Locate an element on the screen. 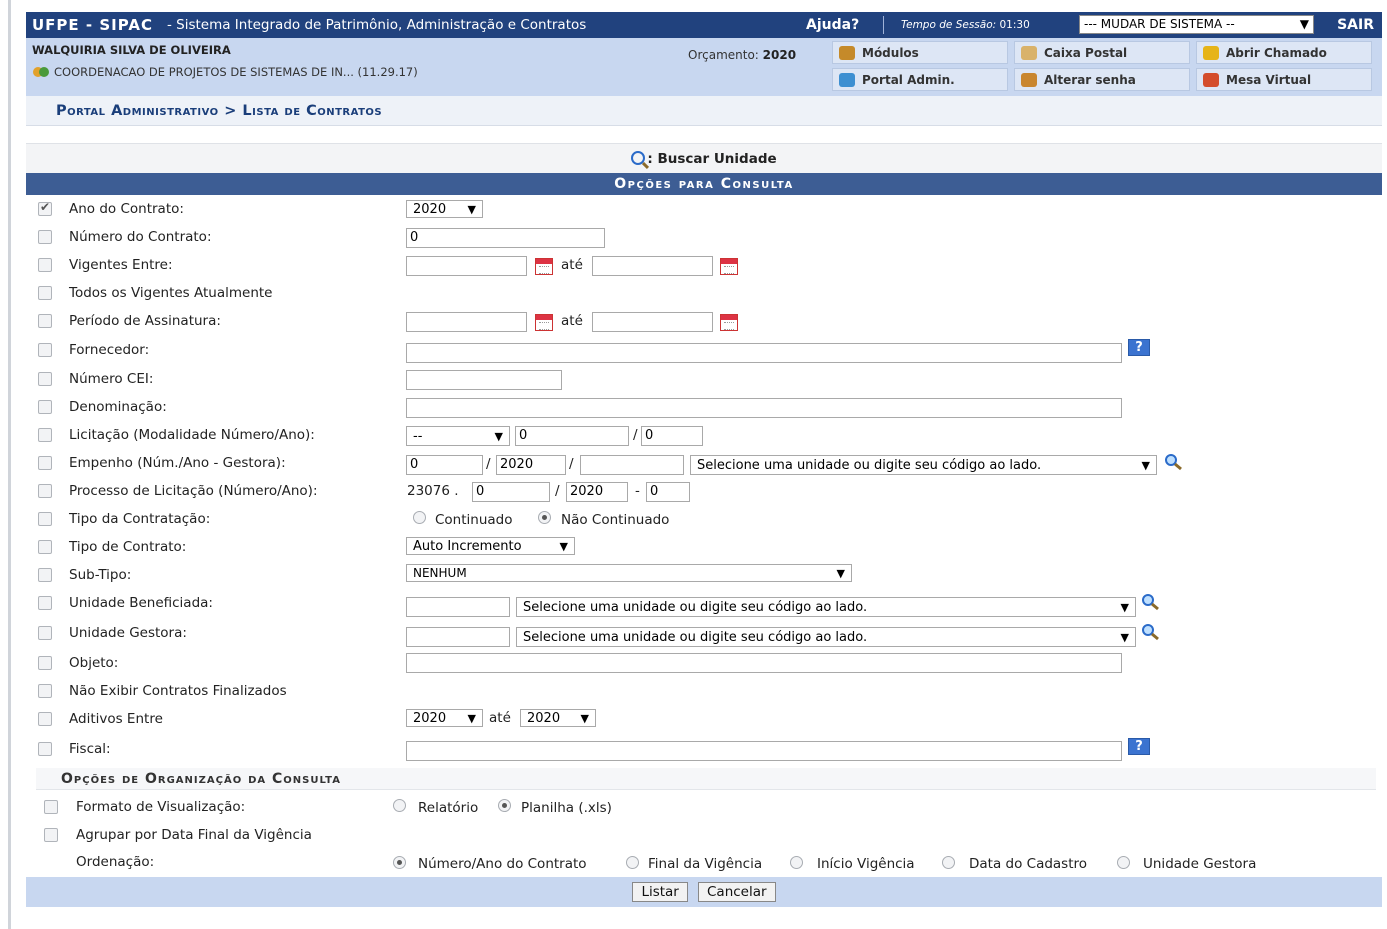 The width and height of the screenshot is (1387, 929). cei-checkbox is located at coordinates (45, 379).